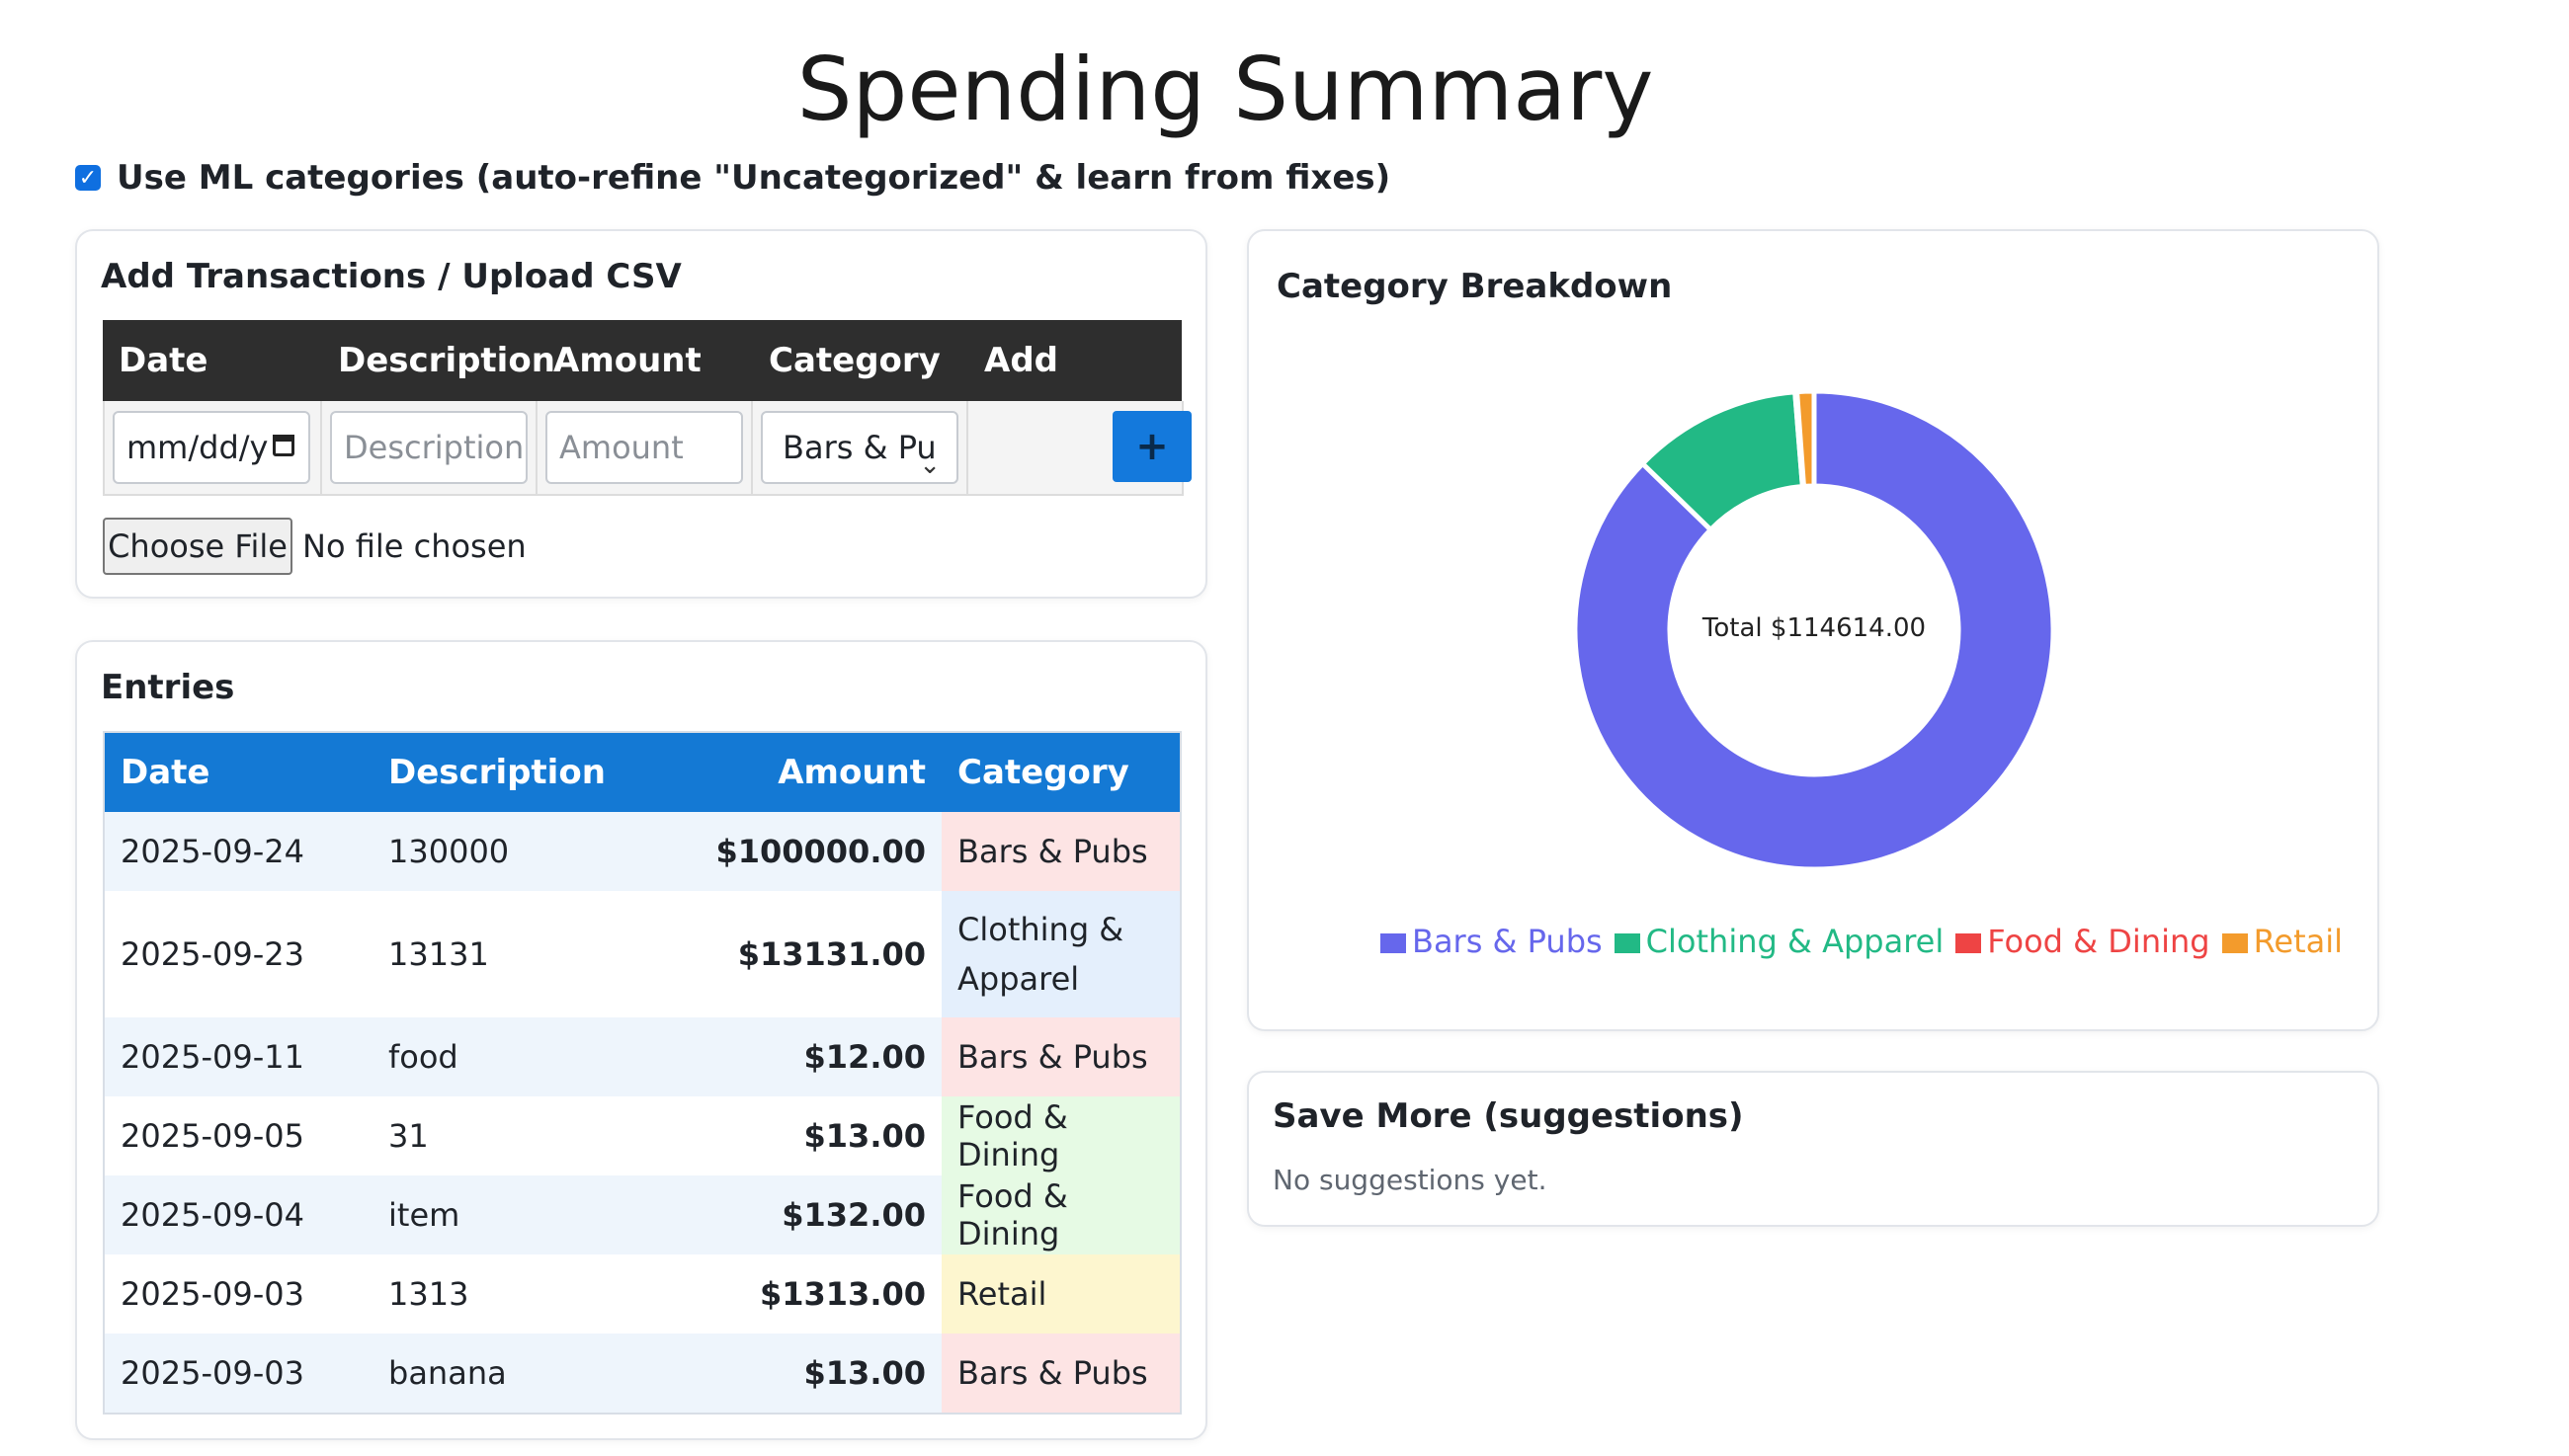  I want to click on suggestions-empty-text: No suggestions yet., so click(1410, 1180).